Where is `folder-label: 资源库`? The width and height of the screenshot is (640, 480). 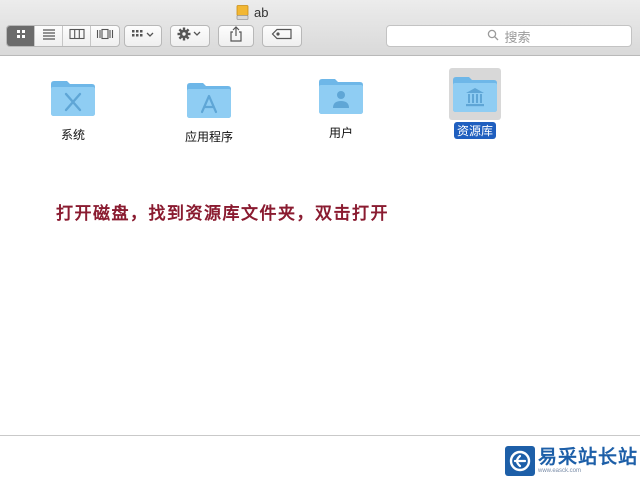
folder-label: 资源库 is located at coordinates (474, 130).